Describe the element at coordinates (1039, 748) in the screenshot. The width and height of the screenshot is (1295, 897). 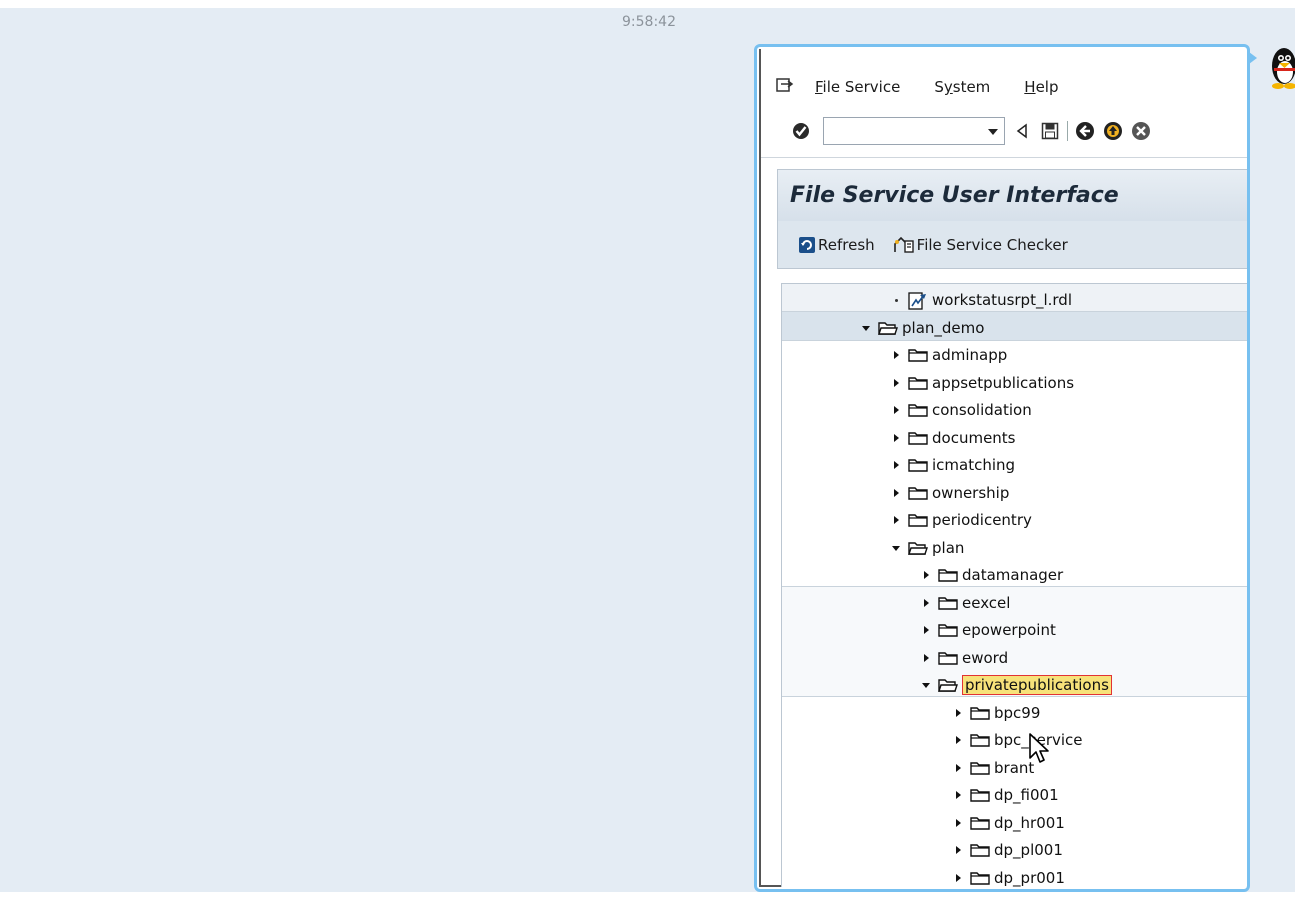
I see `mouse-cursor-icon` at that location.